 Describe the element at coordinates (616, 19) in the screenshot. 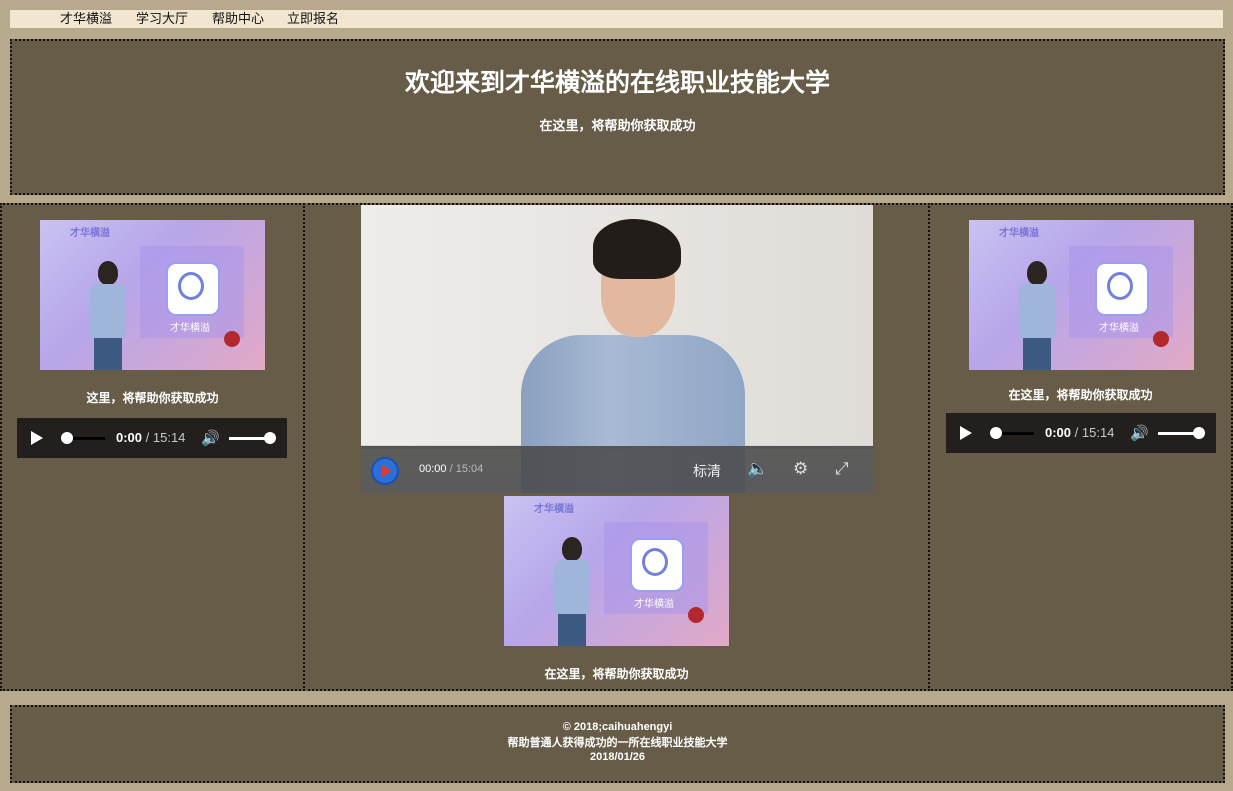

I see `top-nav: 才华横溢 学习大厅 帮助中心 立即报名` at that location.